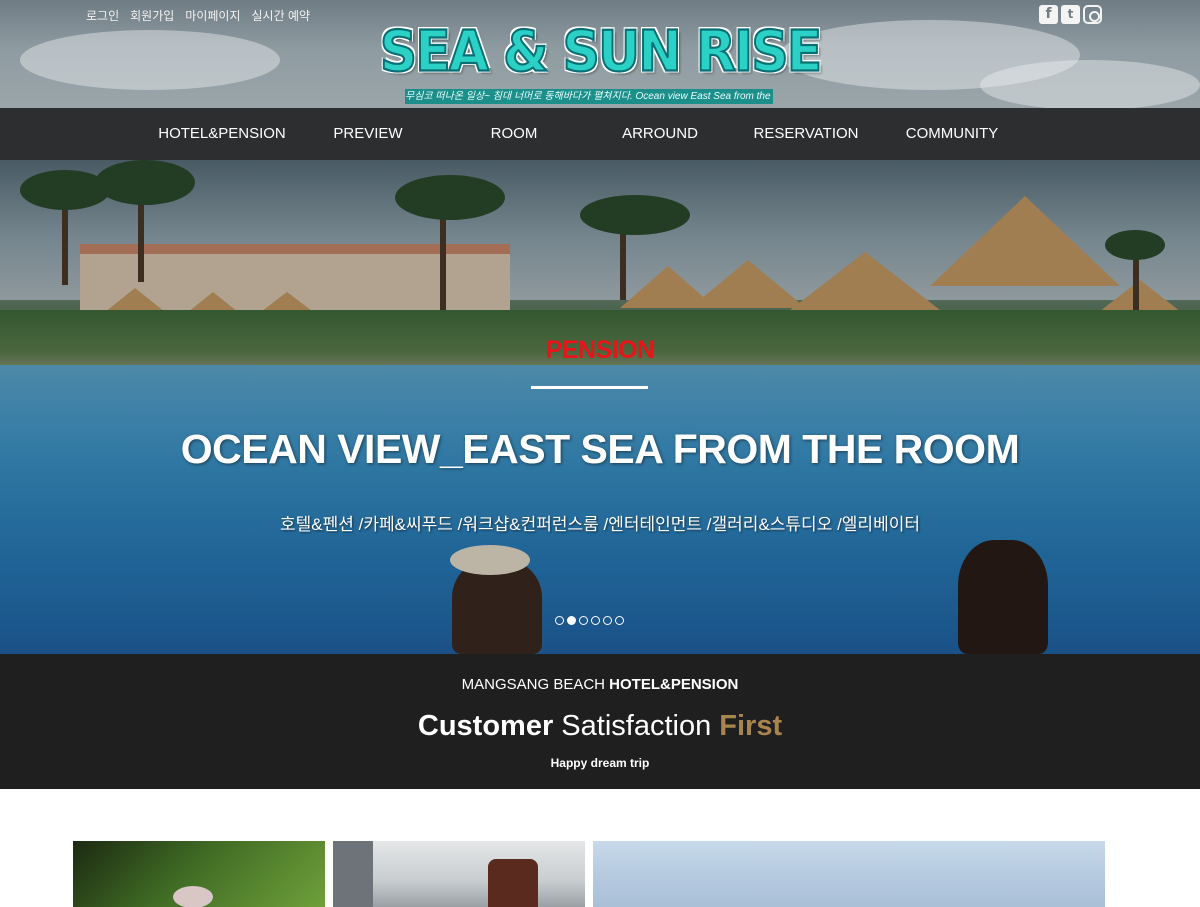  What do you see at coordinates (589, 620) in the screenshot?
I see `slider-pagination` at bounding box center [589, 620].